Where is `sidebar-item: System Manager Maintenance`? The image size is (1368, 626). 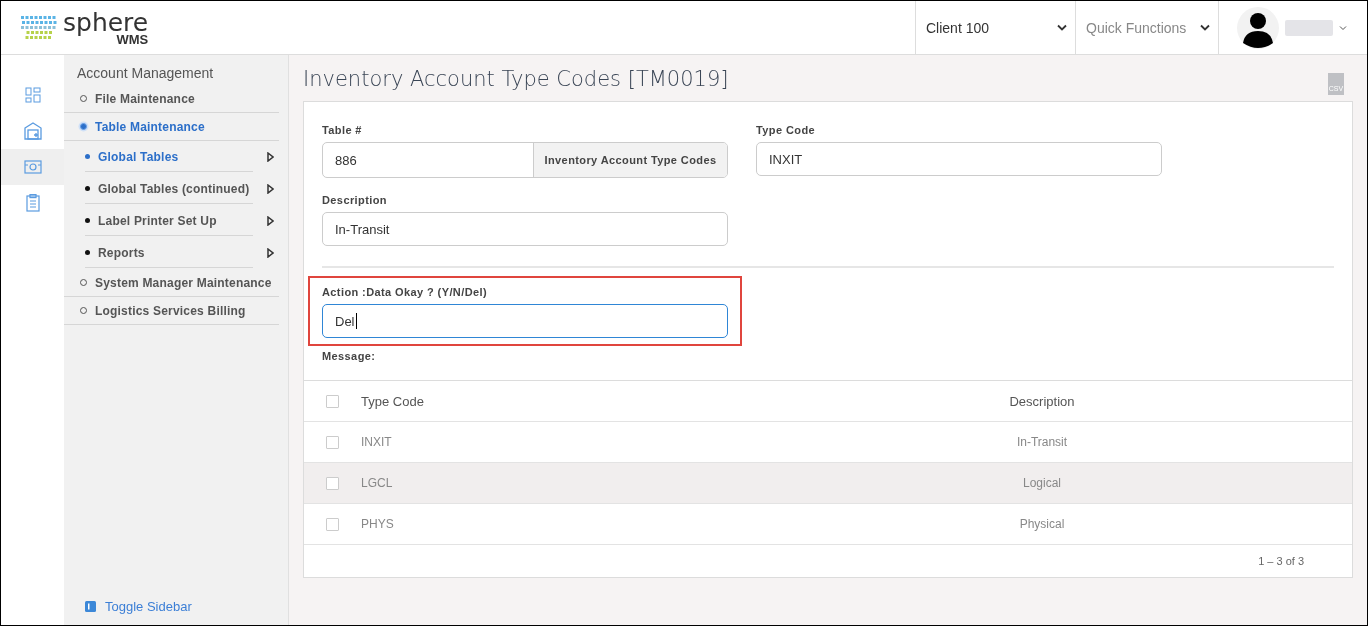
sidebar-item: System Manager Maintenance is located at coordinates (171, 283).